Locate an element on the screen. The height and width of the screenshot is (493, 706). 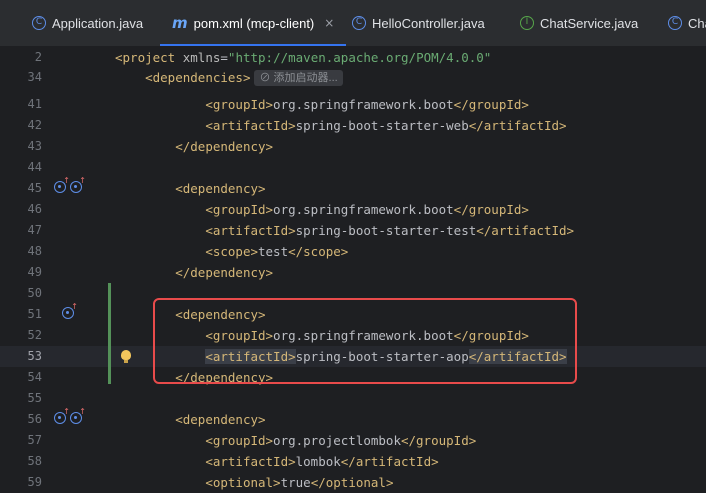
highlight-annotation-box is located at coordinates (365, 341).